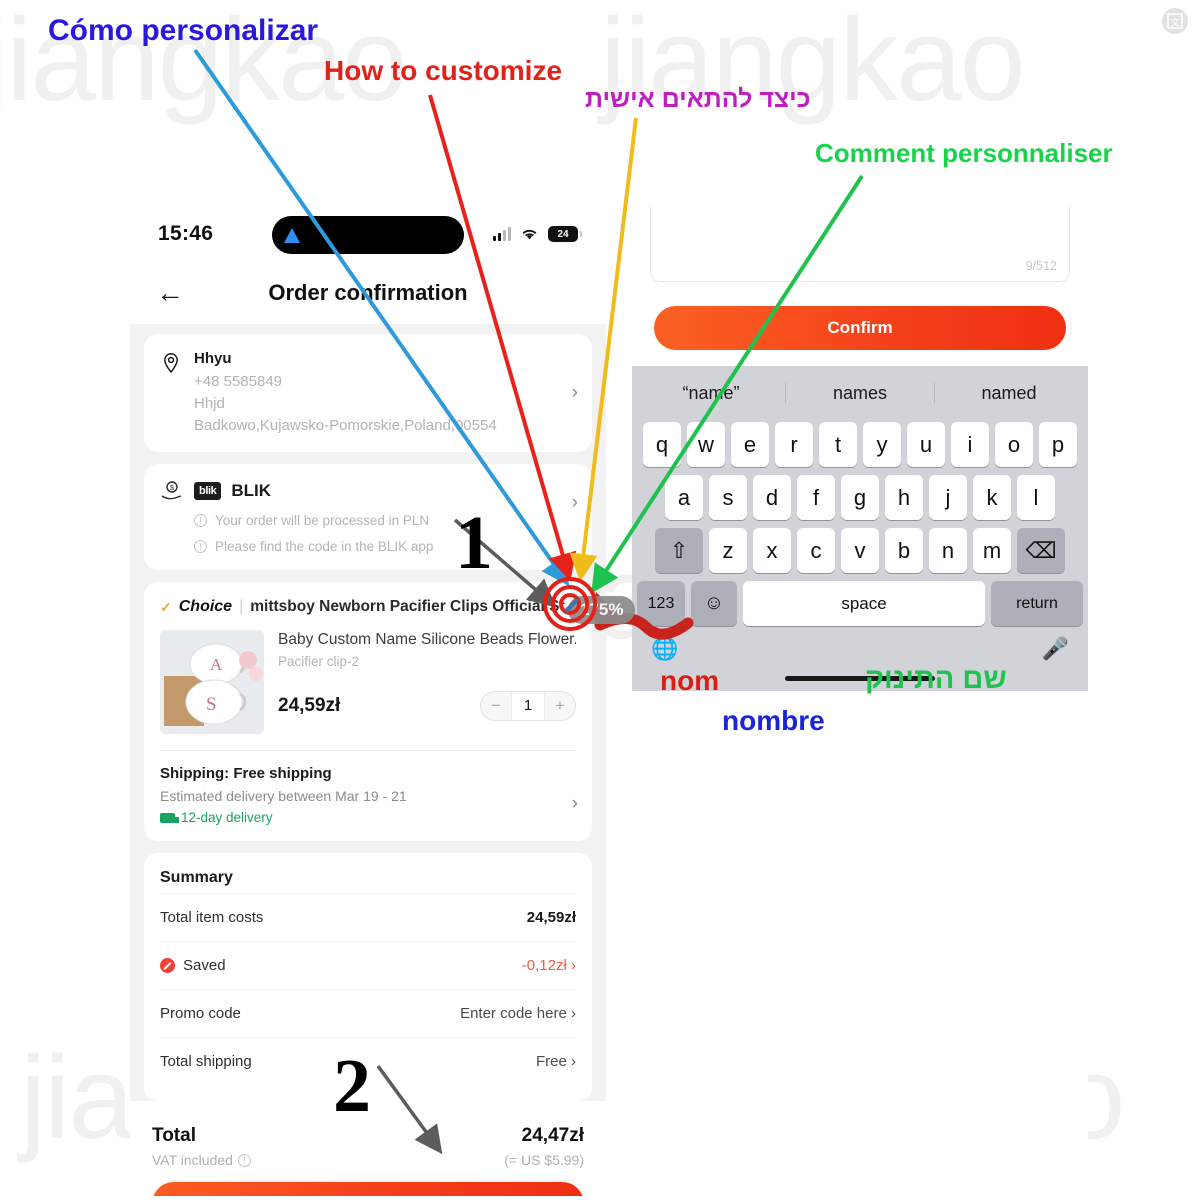 The image size is (1200, 1200). Describe the element at coordinates (773, 720) in the screenshot. I see `overlay-text-spanish: nombre` at that location.